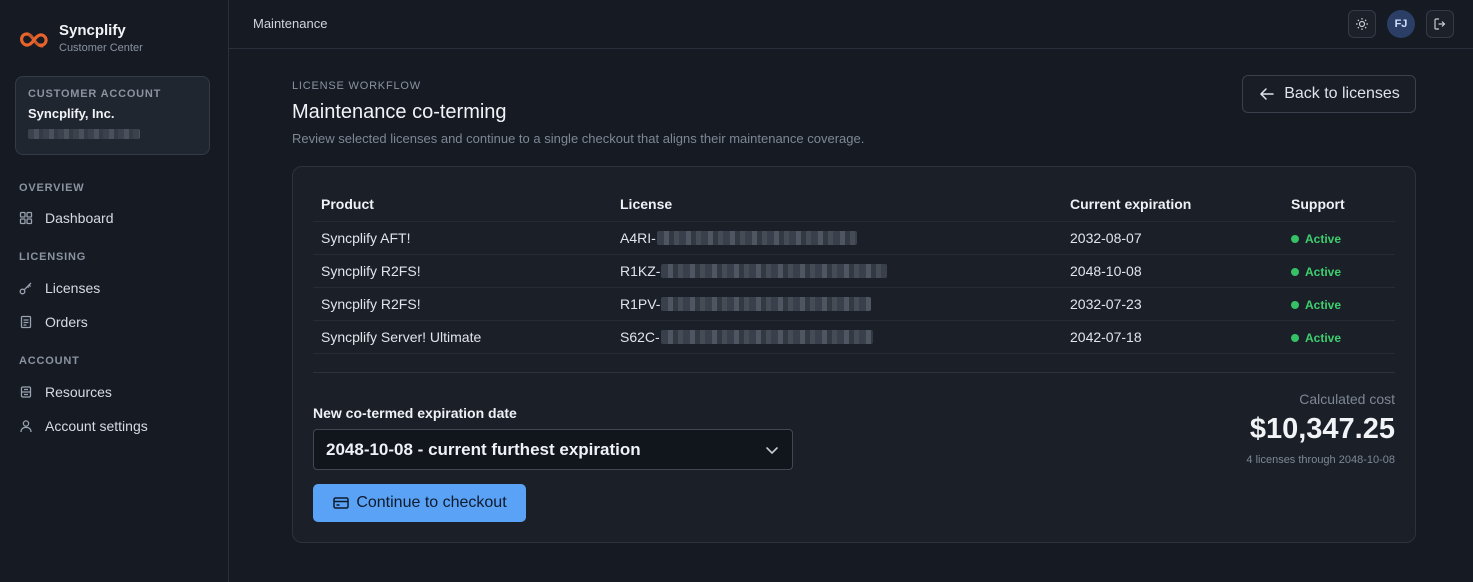 The image size is (1473, 582). I want to click on breadcrumb: Maintenance, so click(290, 23).